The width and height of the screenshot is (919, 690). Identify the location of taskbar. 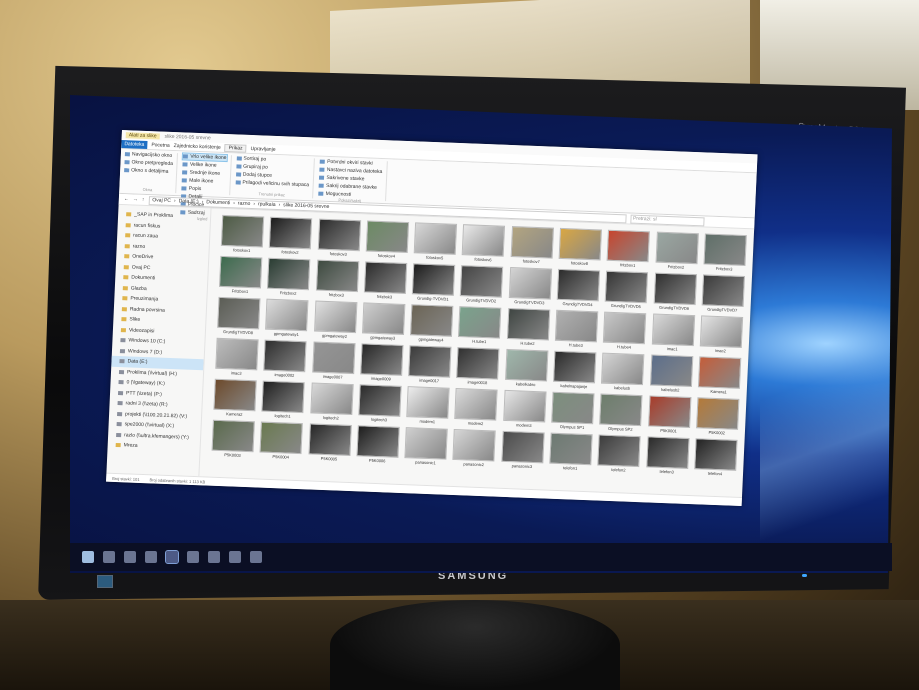
(481, 557).